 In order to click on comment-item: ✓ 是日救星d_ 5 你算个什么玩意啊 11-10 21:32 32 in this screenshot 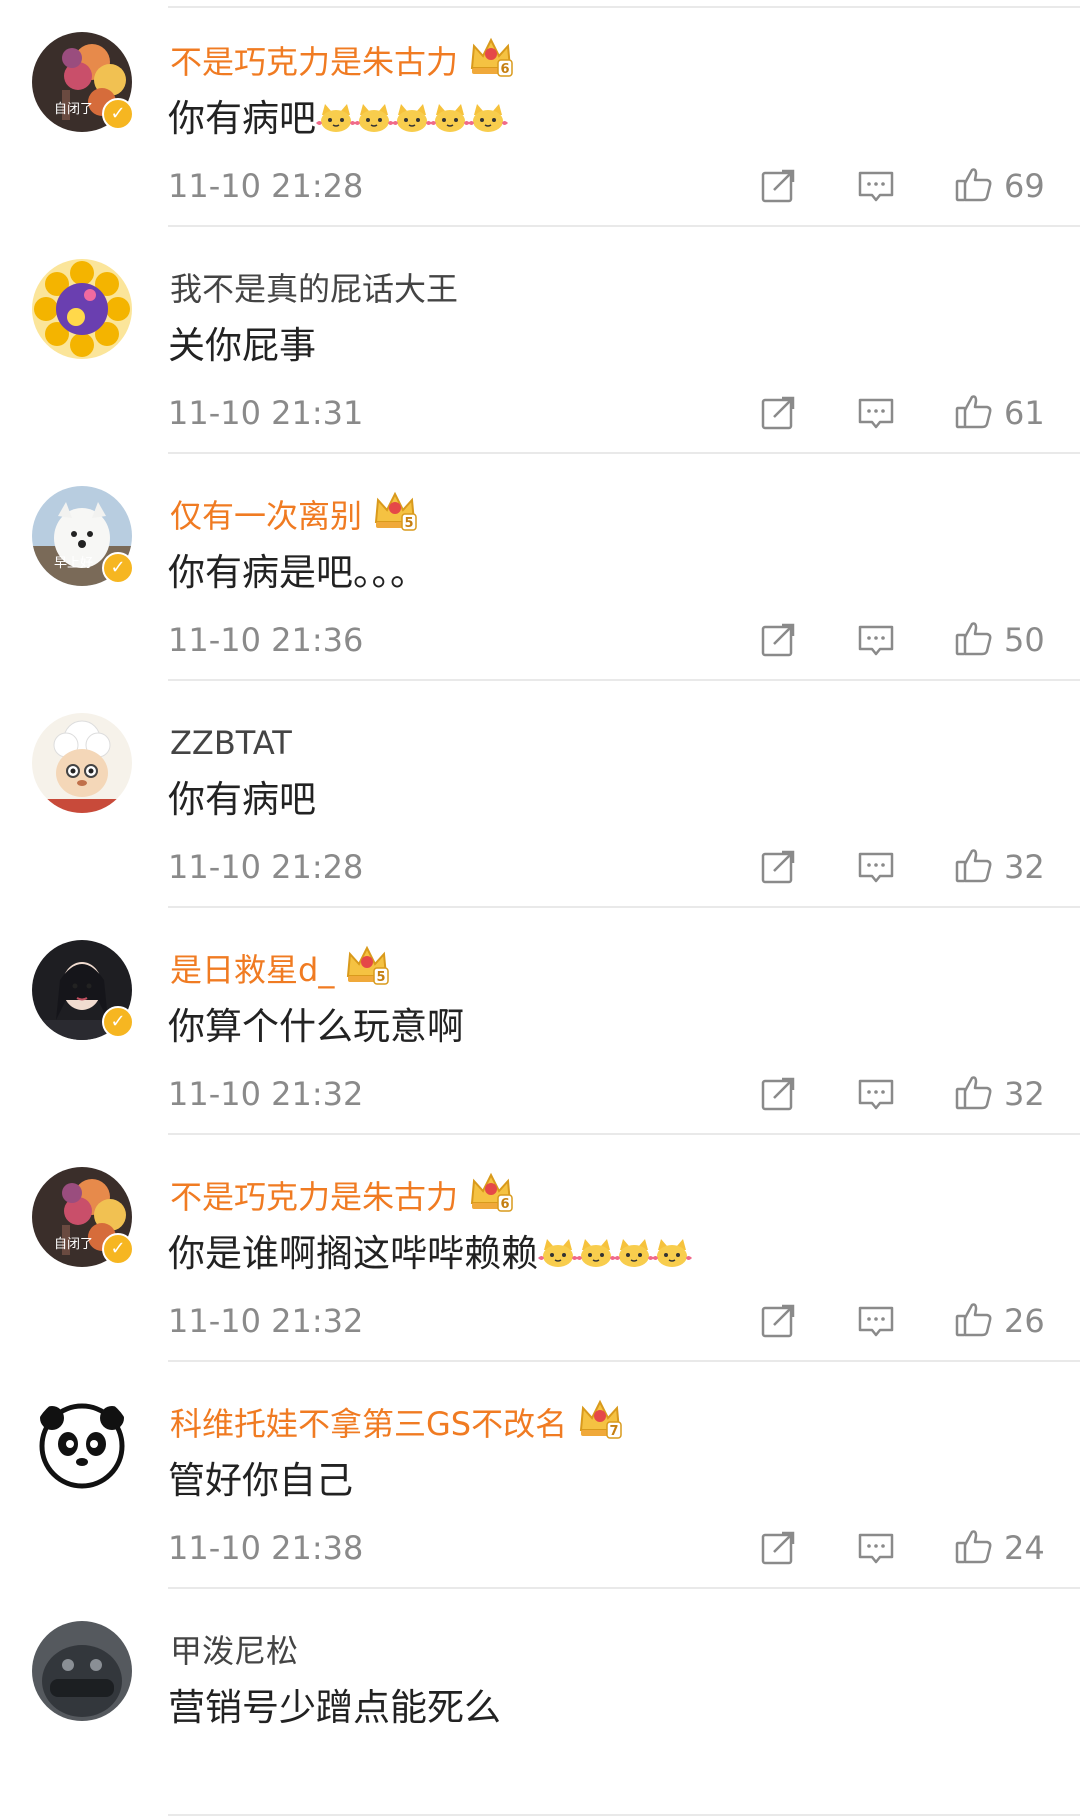, I will do `click(540, 1021)`.